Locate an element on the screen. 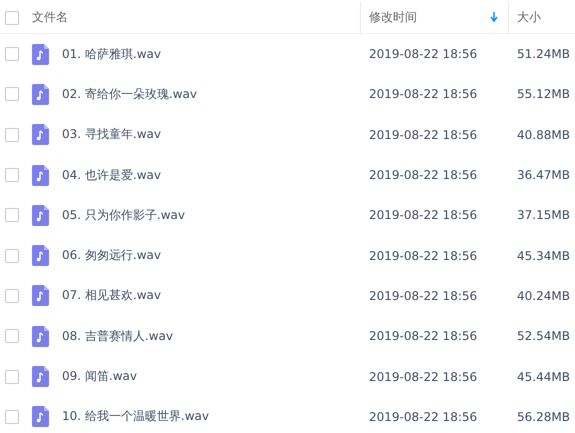 The width and height of the screenshot is (575, 433). file-name: 07. 相见甚欢.wav is located at coordinates (111, 295).